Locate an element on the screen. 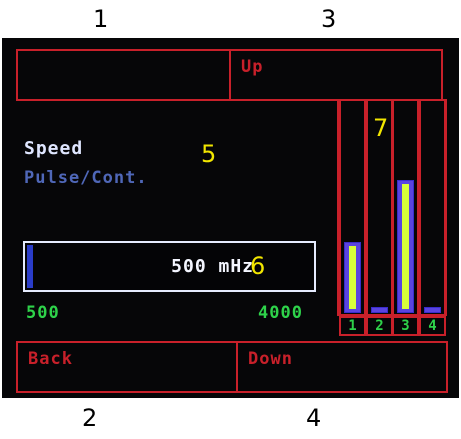  channel-bar-4-label: 4 is located at coordinates (432, 325).